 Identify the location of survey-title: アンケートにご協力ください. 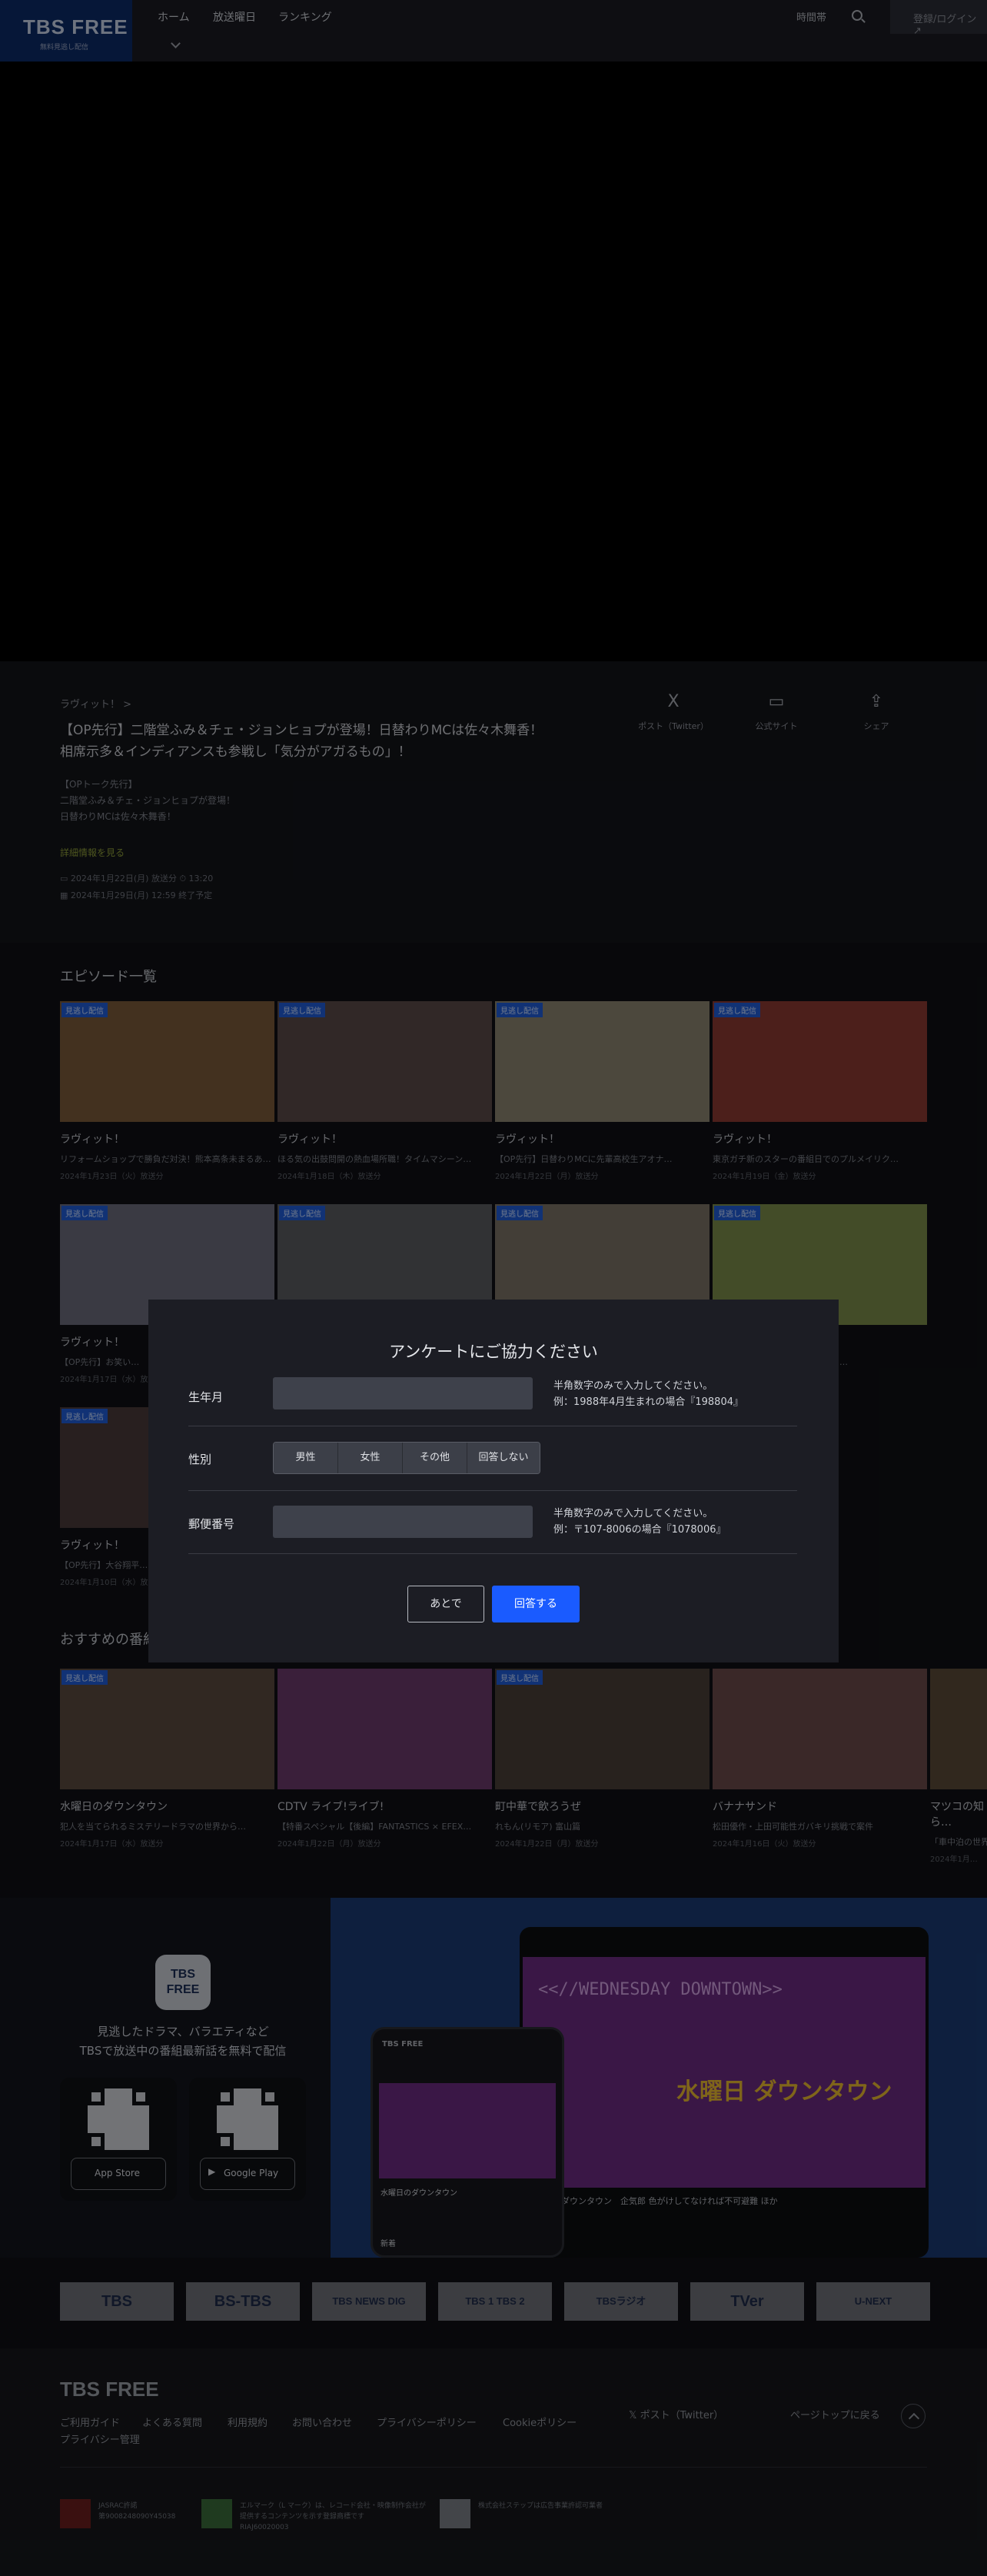
(493, 1352).